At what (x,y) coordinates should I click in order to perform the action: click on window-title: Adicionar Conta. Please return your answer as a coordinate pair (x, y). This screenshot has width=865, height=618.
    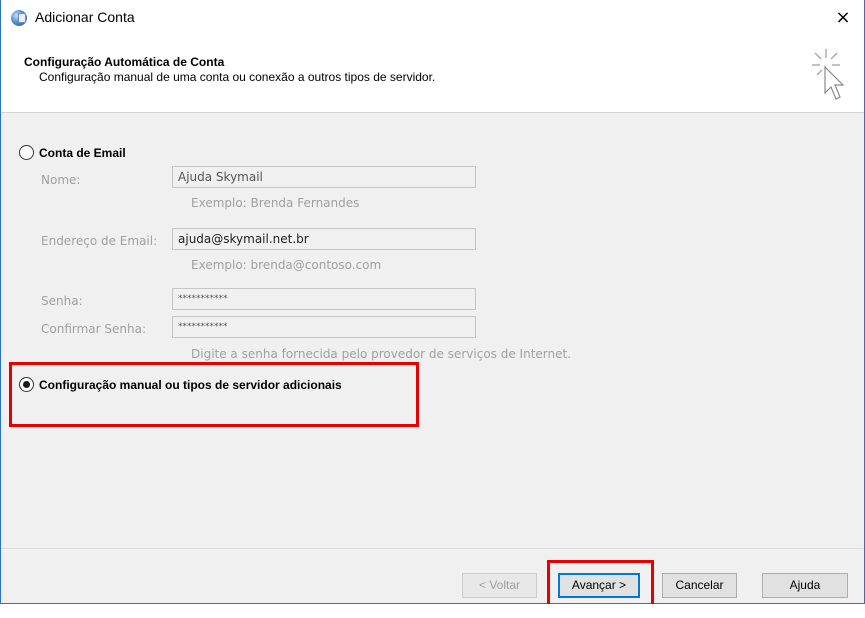
    Looking at the image, I should click on (85, 17).